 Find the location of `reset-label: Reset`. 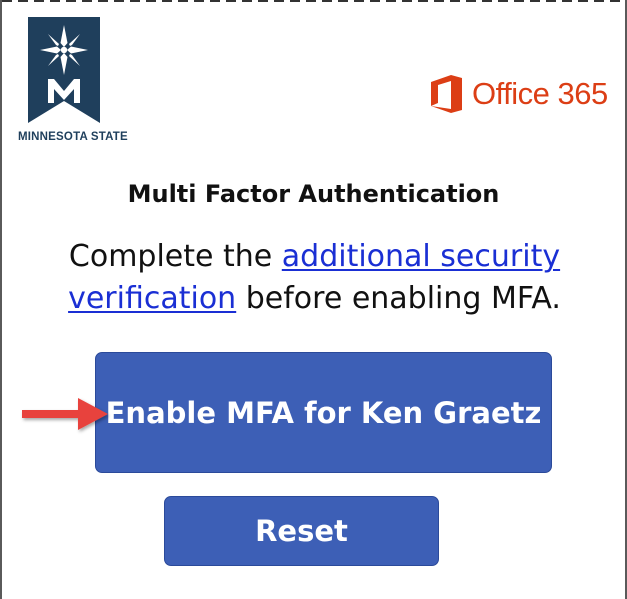

reset-label: Reset is located at coordinates (301, 531).